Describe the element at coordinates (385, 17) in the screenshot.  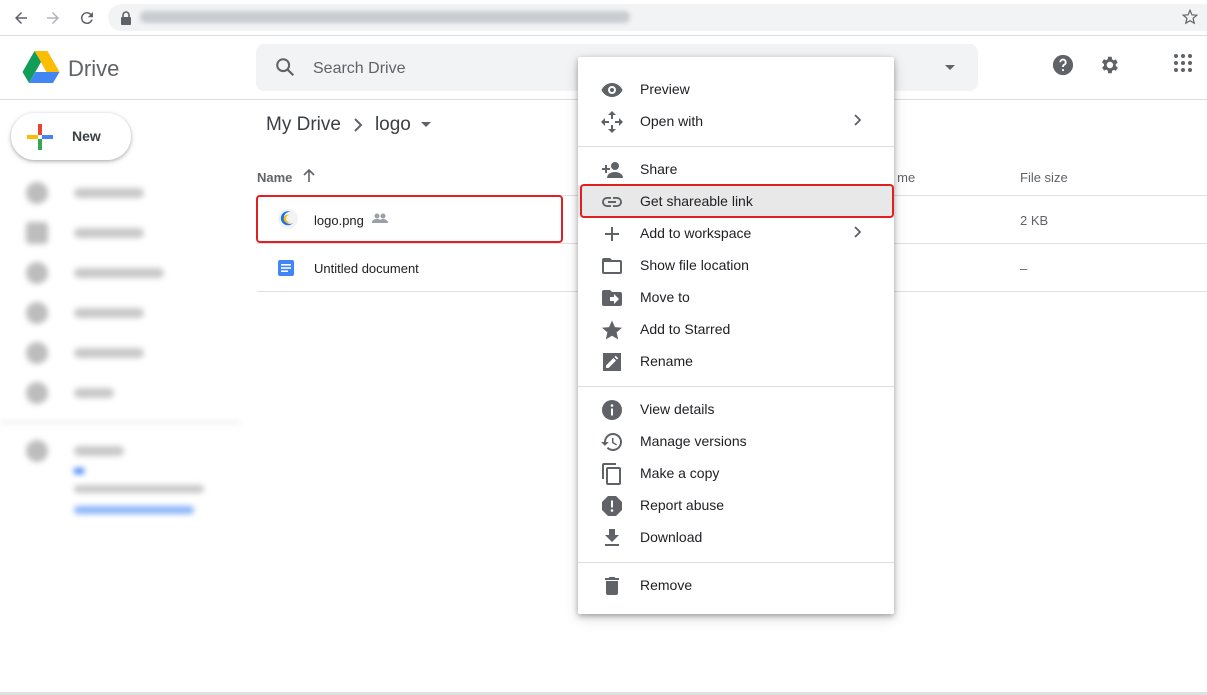
I see `url-text` at that location.